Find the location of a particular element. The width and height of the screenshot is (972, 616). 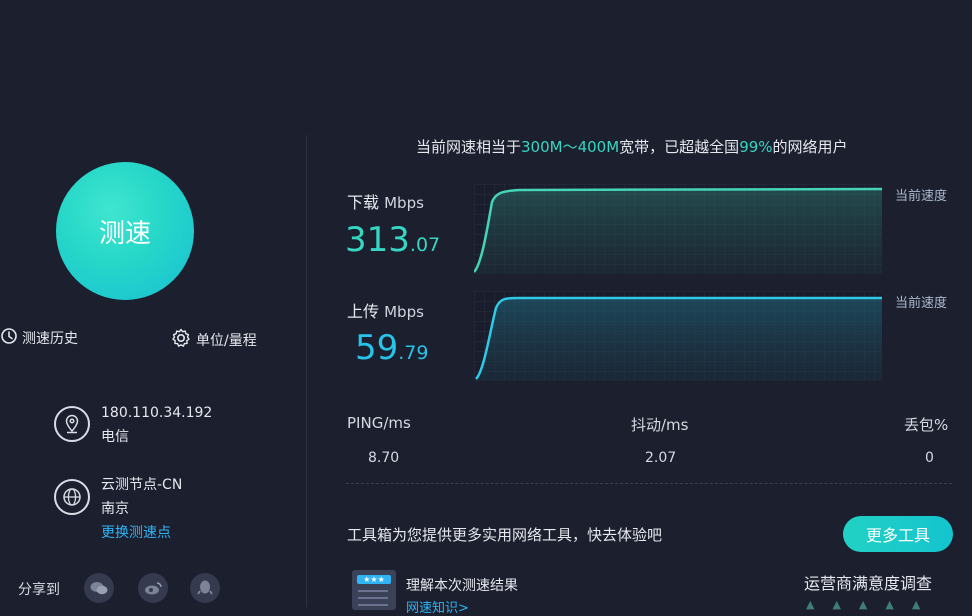

location-pin-icon is located at coordinates (72, 424).